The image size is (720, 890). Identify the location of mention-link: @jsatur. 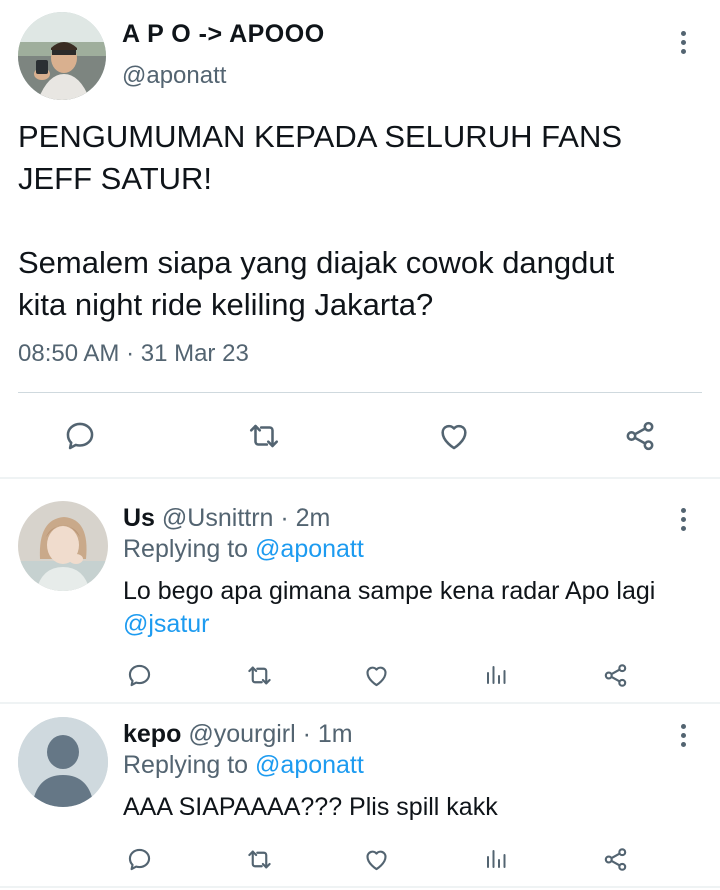
(418, 624).